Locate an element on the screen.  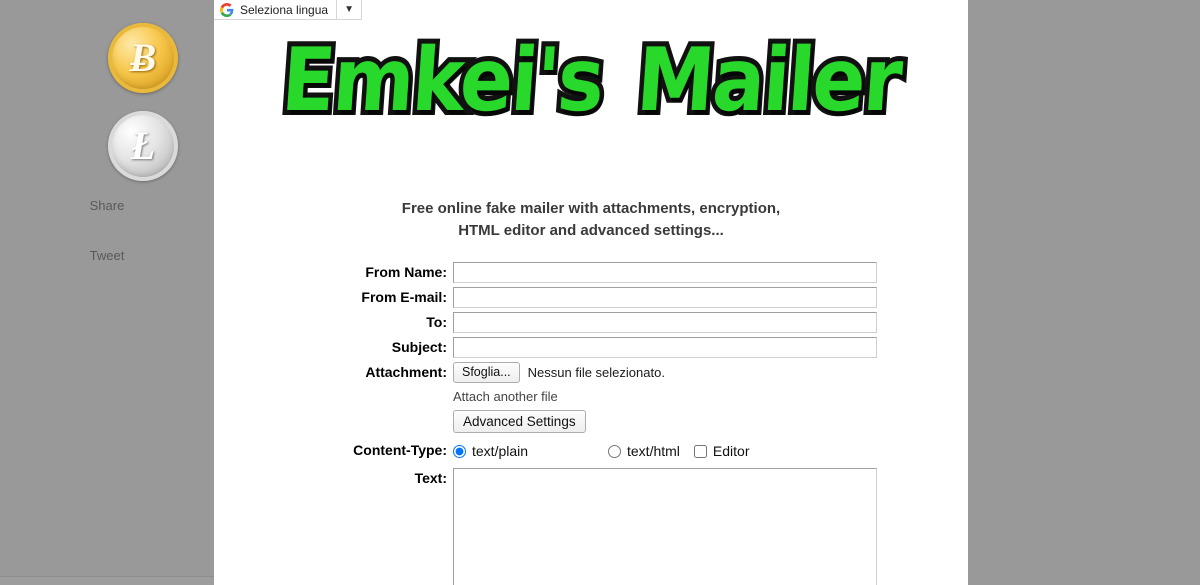
from-email-label: From E-mail: is located at coordinates (404, 297).